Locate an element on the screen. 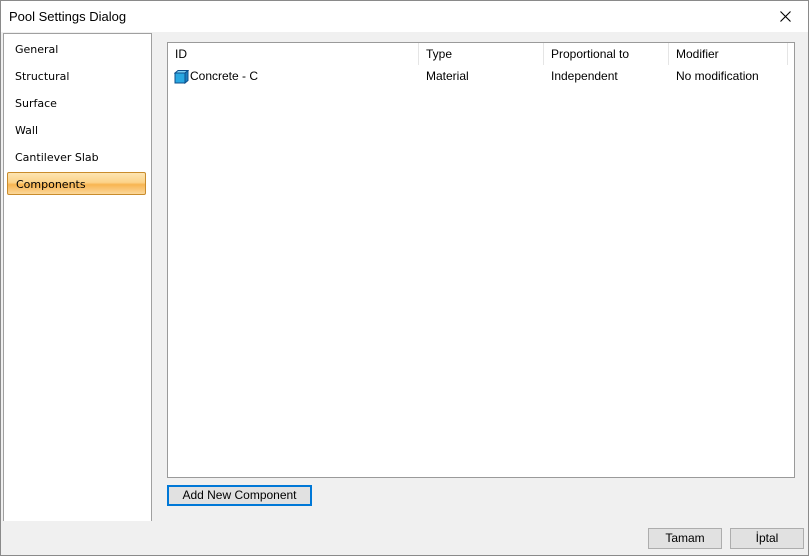  grid-header: ID Type Proportional to Modifier is located at coordinates (478, 54).